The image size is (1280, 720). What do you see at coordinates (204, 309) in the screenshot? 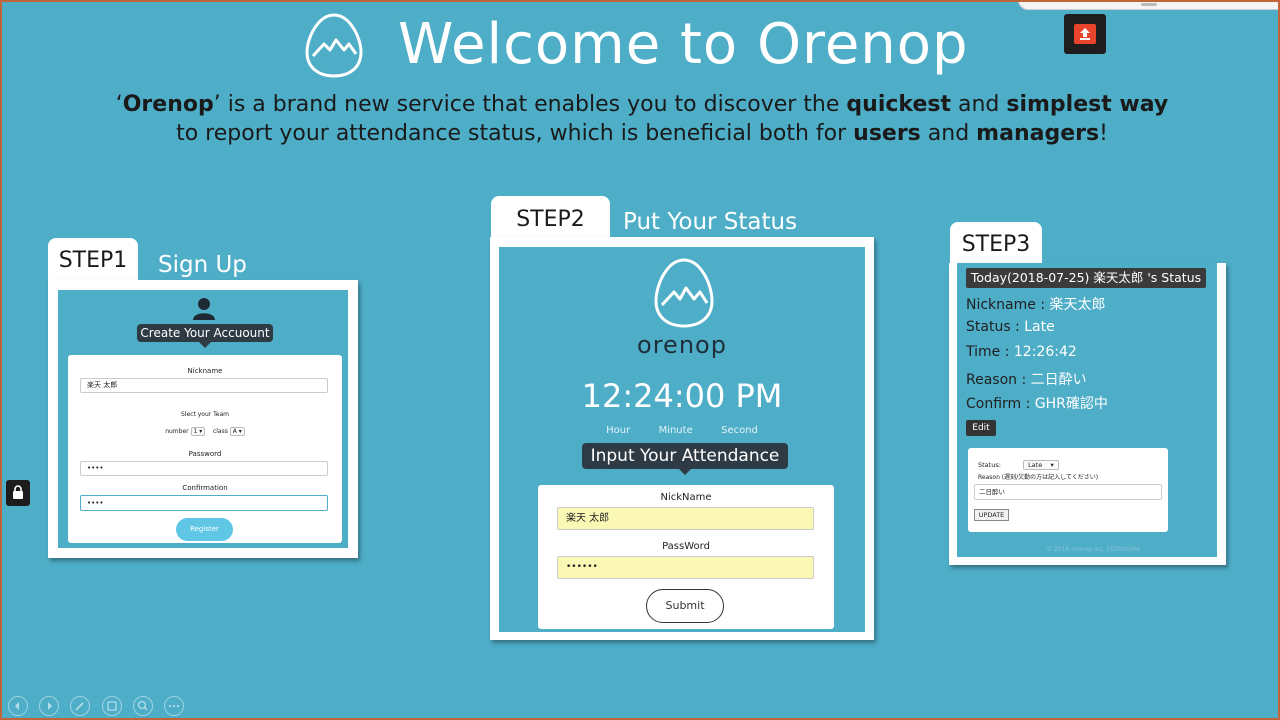
I see `user-icon` at bounding box center [204, 309].